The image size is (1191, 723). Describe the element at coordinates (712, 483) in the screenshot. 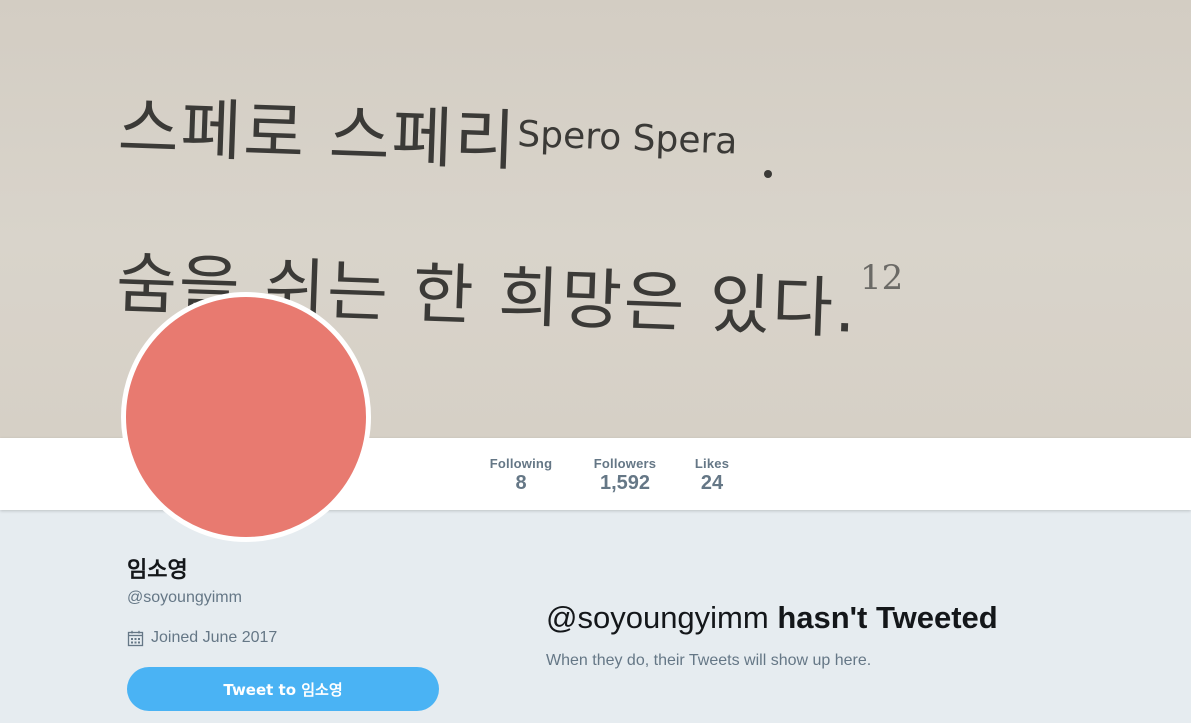

I see `likes-count: 24` at that location.